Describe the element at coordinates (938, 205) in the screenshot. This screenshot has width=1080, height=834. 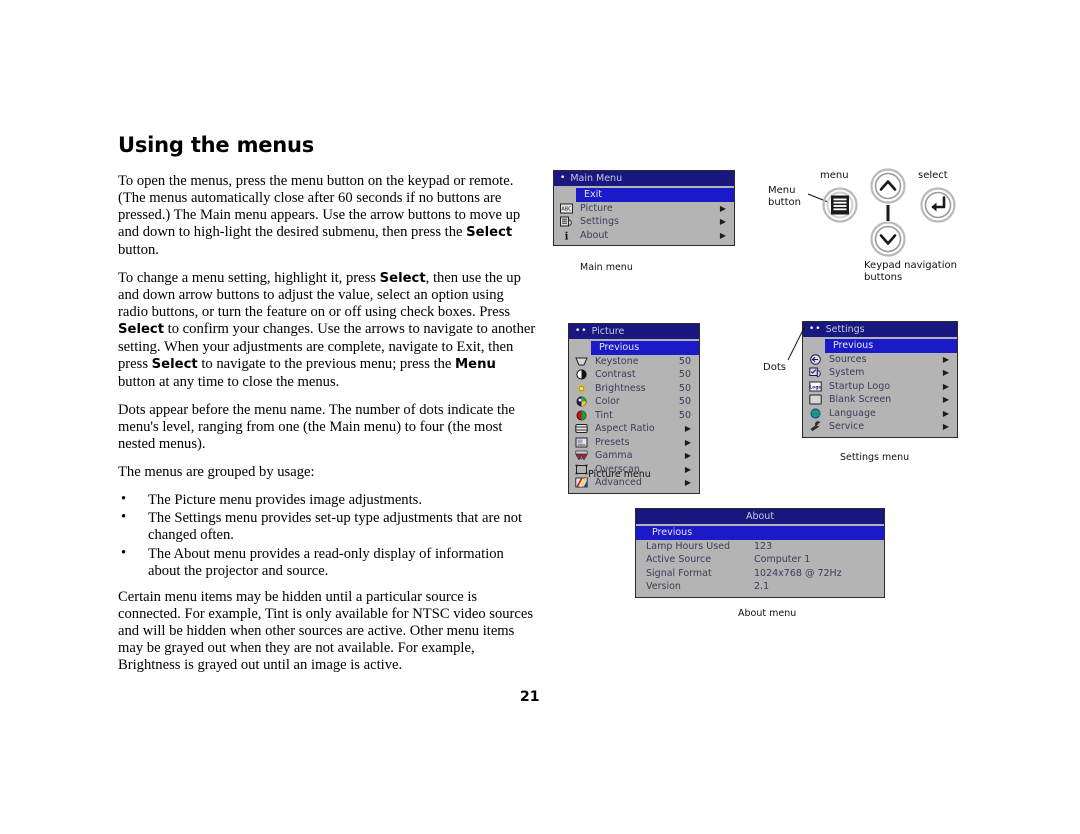
I see `select-key-icon` at that location.